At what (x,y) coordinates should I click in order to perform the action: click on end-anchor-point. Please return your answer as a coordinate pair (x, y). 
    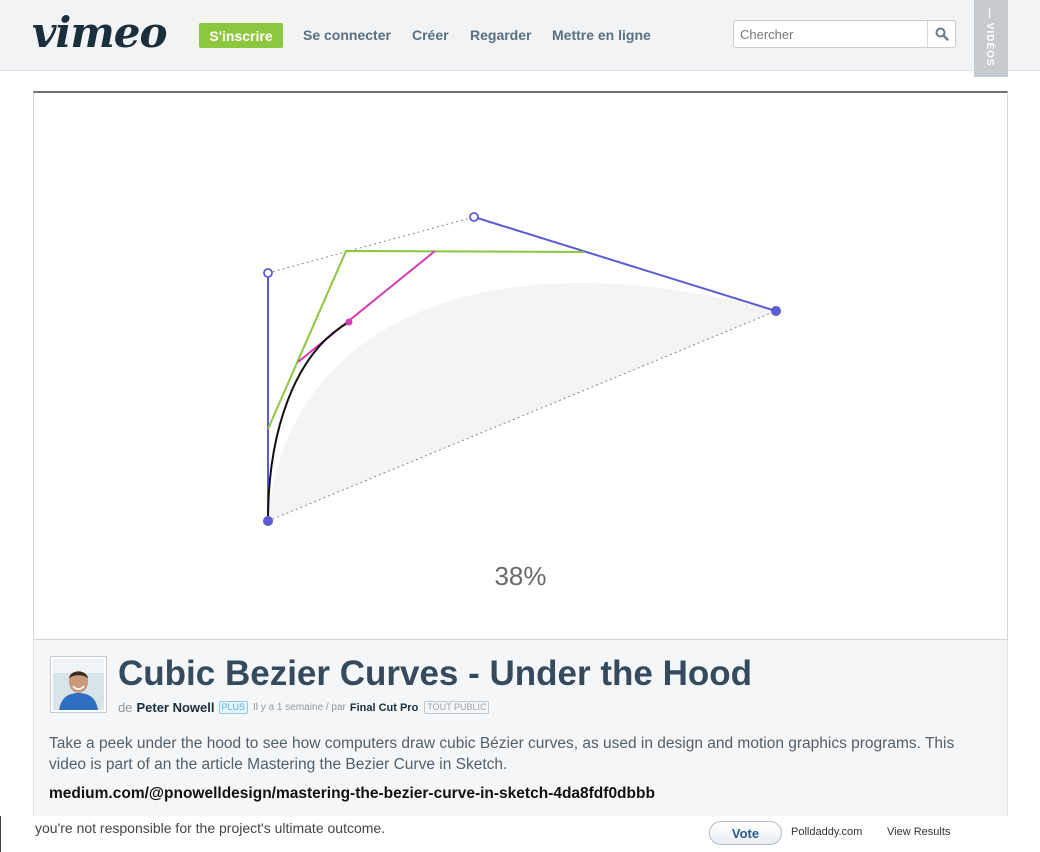
    Looking at the image, I should click on (776, 311).